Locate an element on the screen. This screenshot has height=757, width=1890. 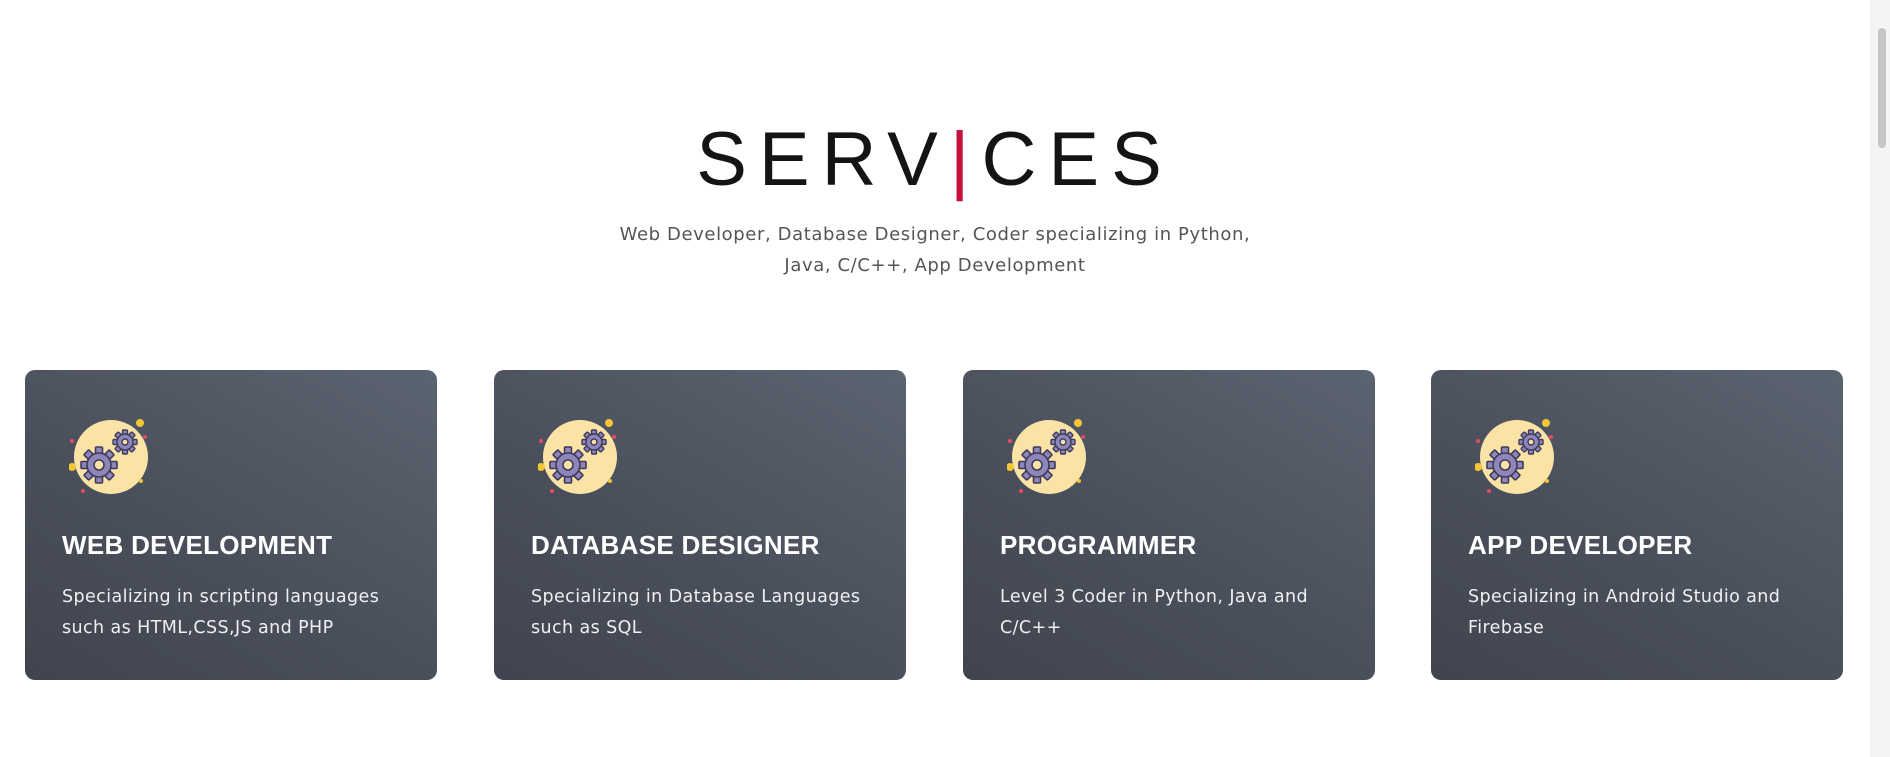
card-title: PROGRAMMER is located at coordinates (1098, 545).